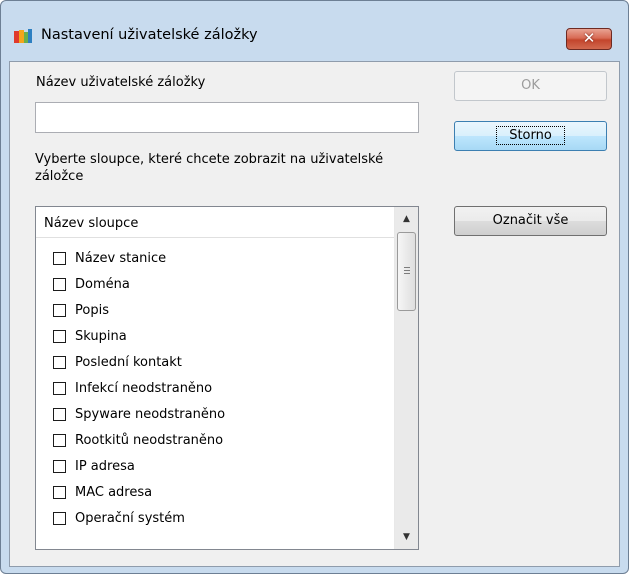 This screenshot has height=576, width=631. What do you see at coordinates (130, 518) in the screenshot?
I see `list-item-label: Operační systém` at bounding box center [130, 518].